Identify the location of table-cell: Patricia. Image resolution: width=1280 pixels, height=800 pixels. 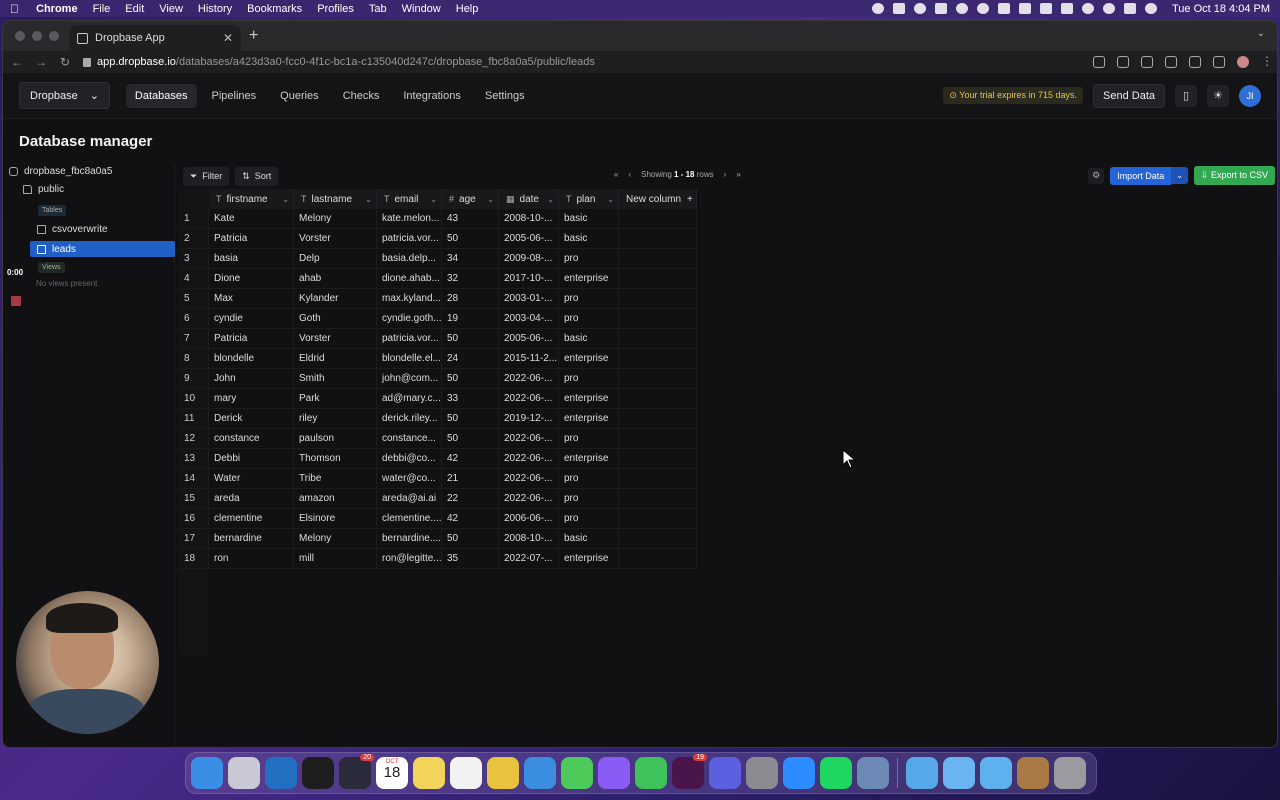
(251, 238).